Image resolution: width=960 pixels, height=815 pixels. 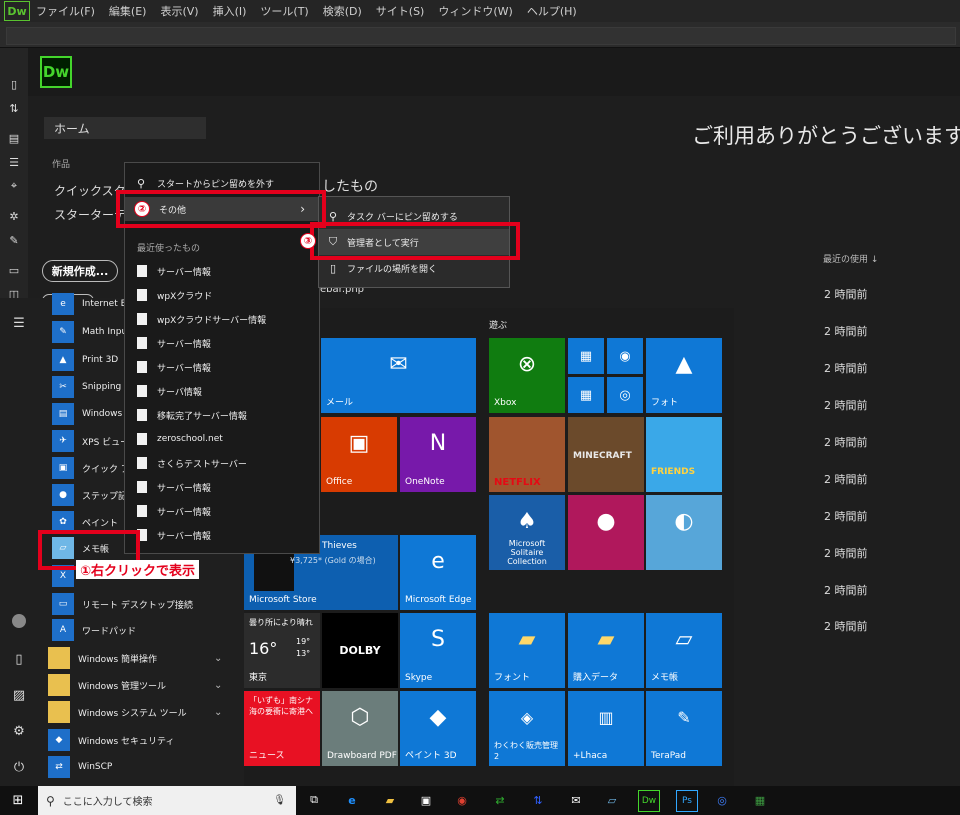 I want to click on network-app-icon: ◎, so click(x=722, y=800).